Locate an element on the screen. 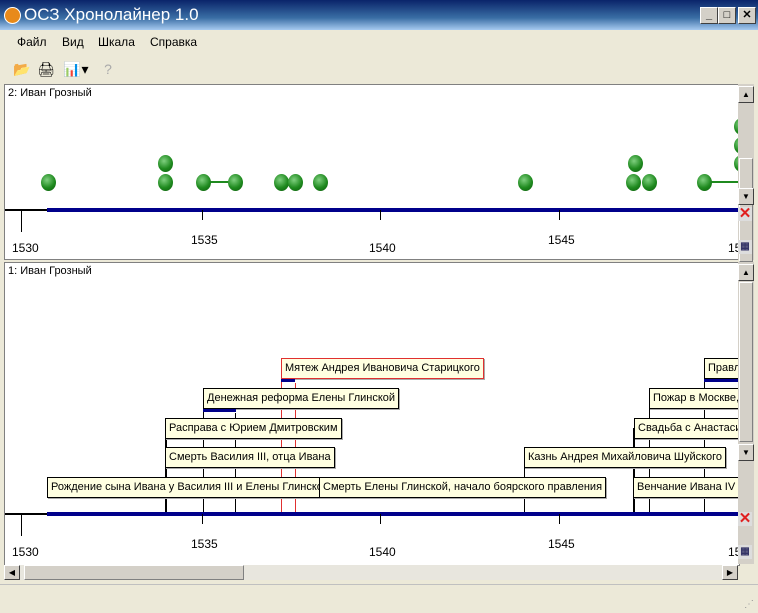 This screenshot has height=613, width=758. event-label: Венчание Ивана IV на ц is located at coordinates (686, 487).